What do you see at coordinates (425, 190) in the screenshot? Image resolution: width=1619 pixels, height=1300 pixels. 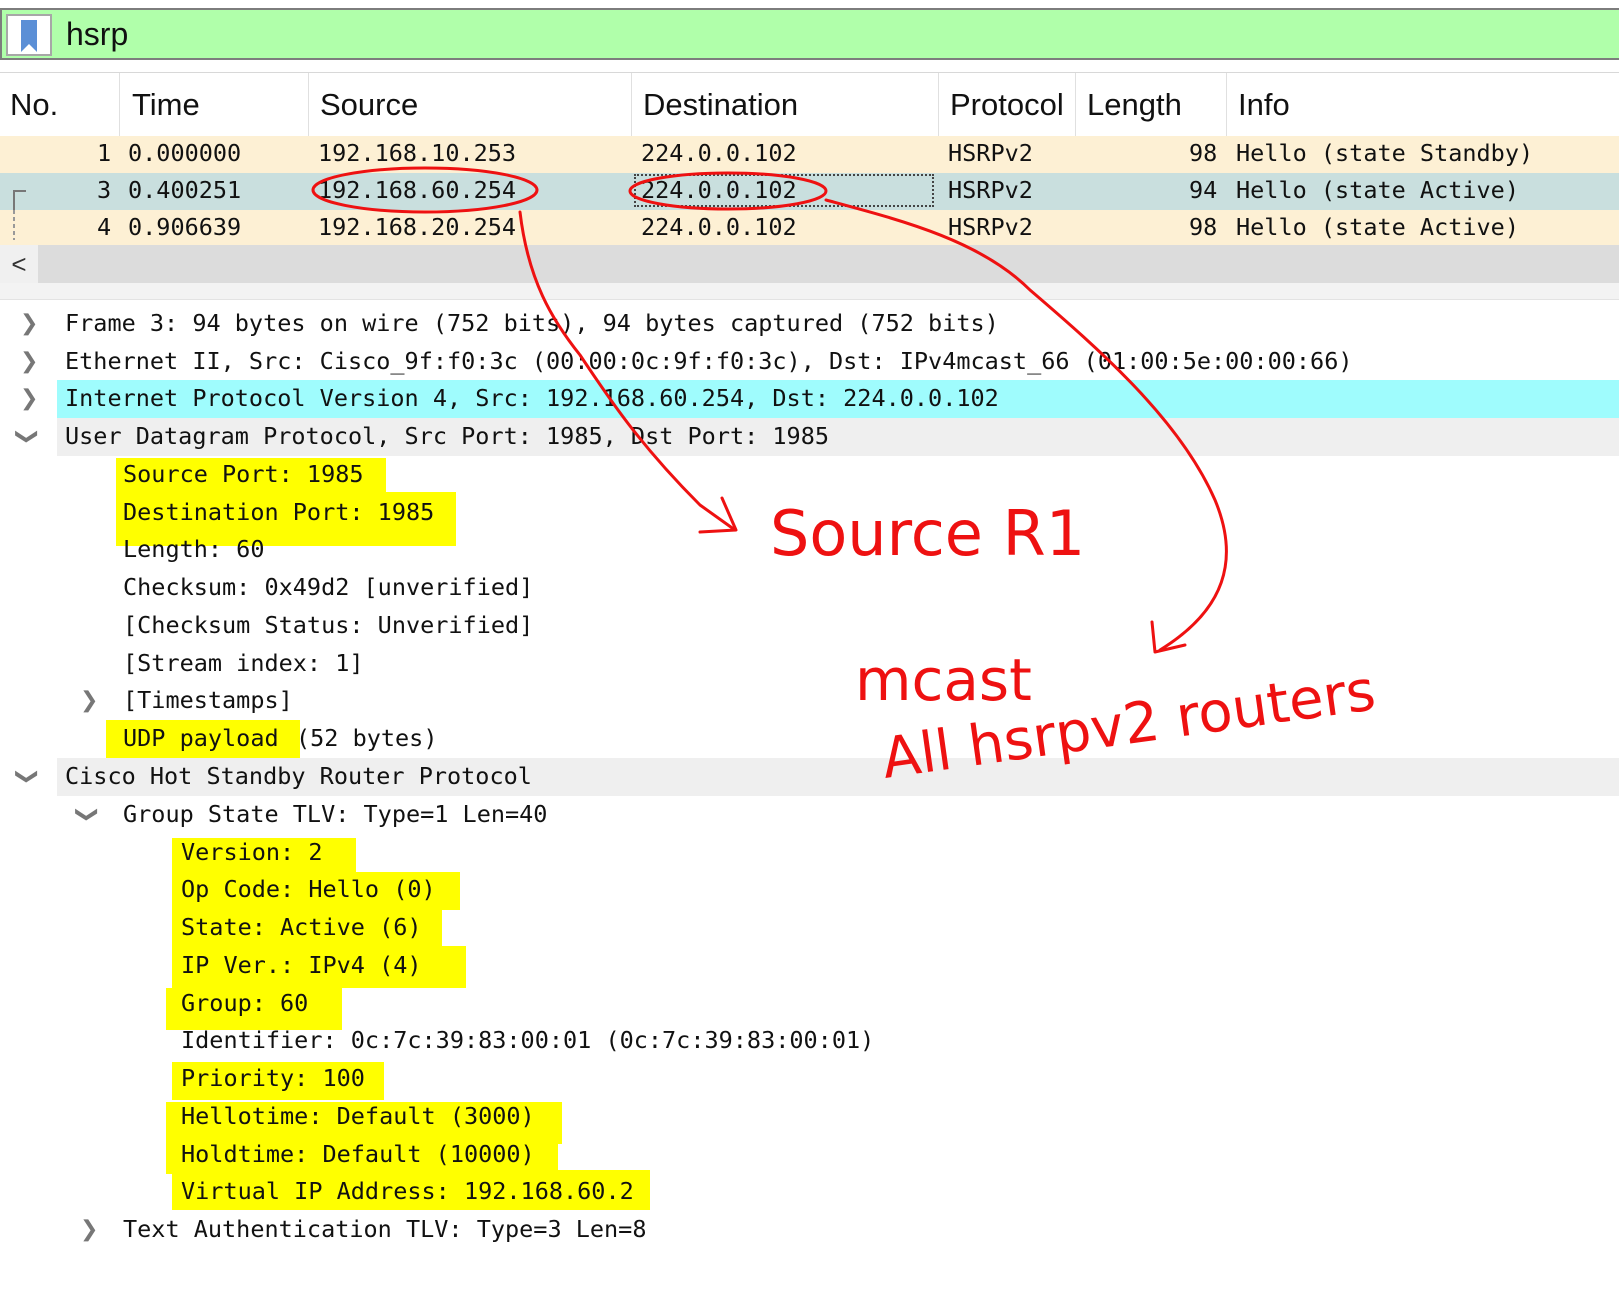 I see `source-circle` at bounding box center [425, 190].